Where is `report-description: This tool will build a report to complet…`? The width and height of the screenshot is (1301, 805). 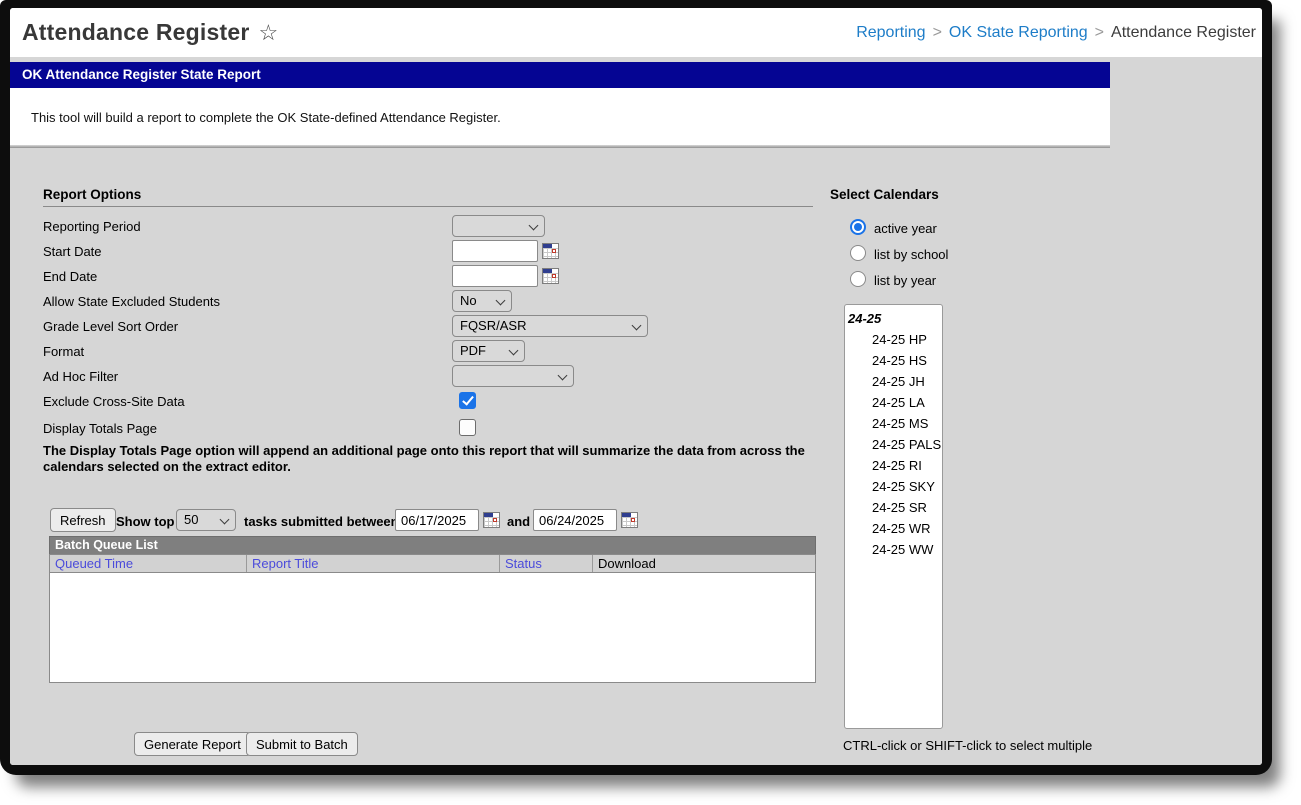 report-description: This tool will build a report to complet… is located at coordinates (266, 117).